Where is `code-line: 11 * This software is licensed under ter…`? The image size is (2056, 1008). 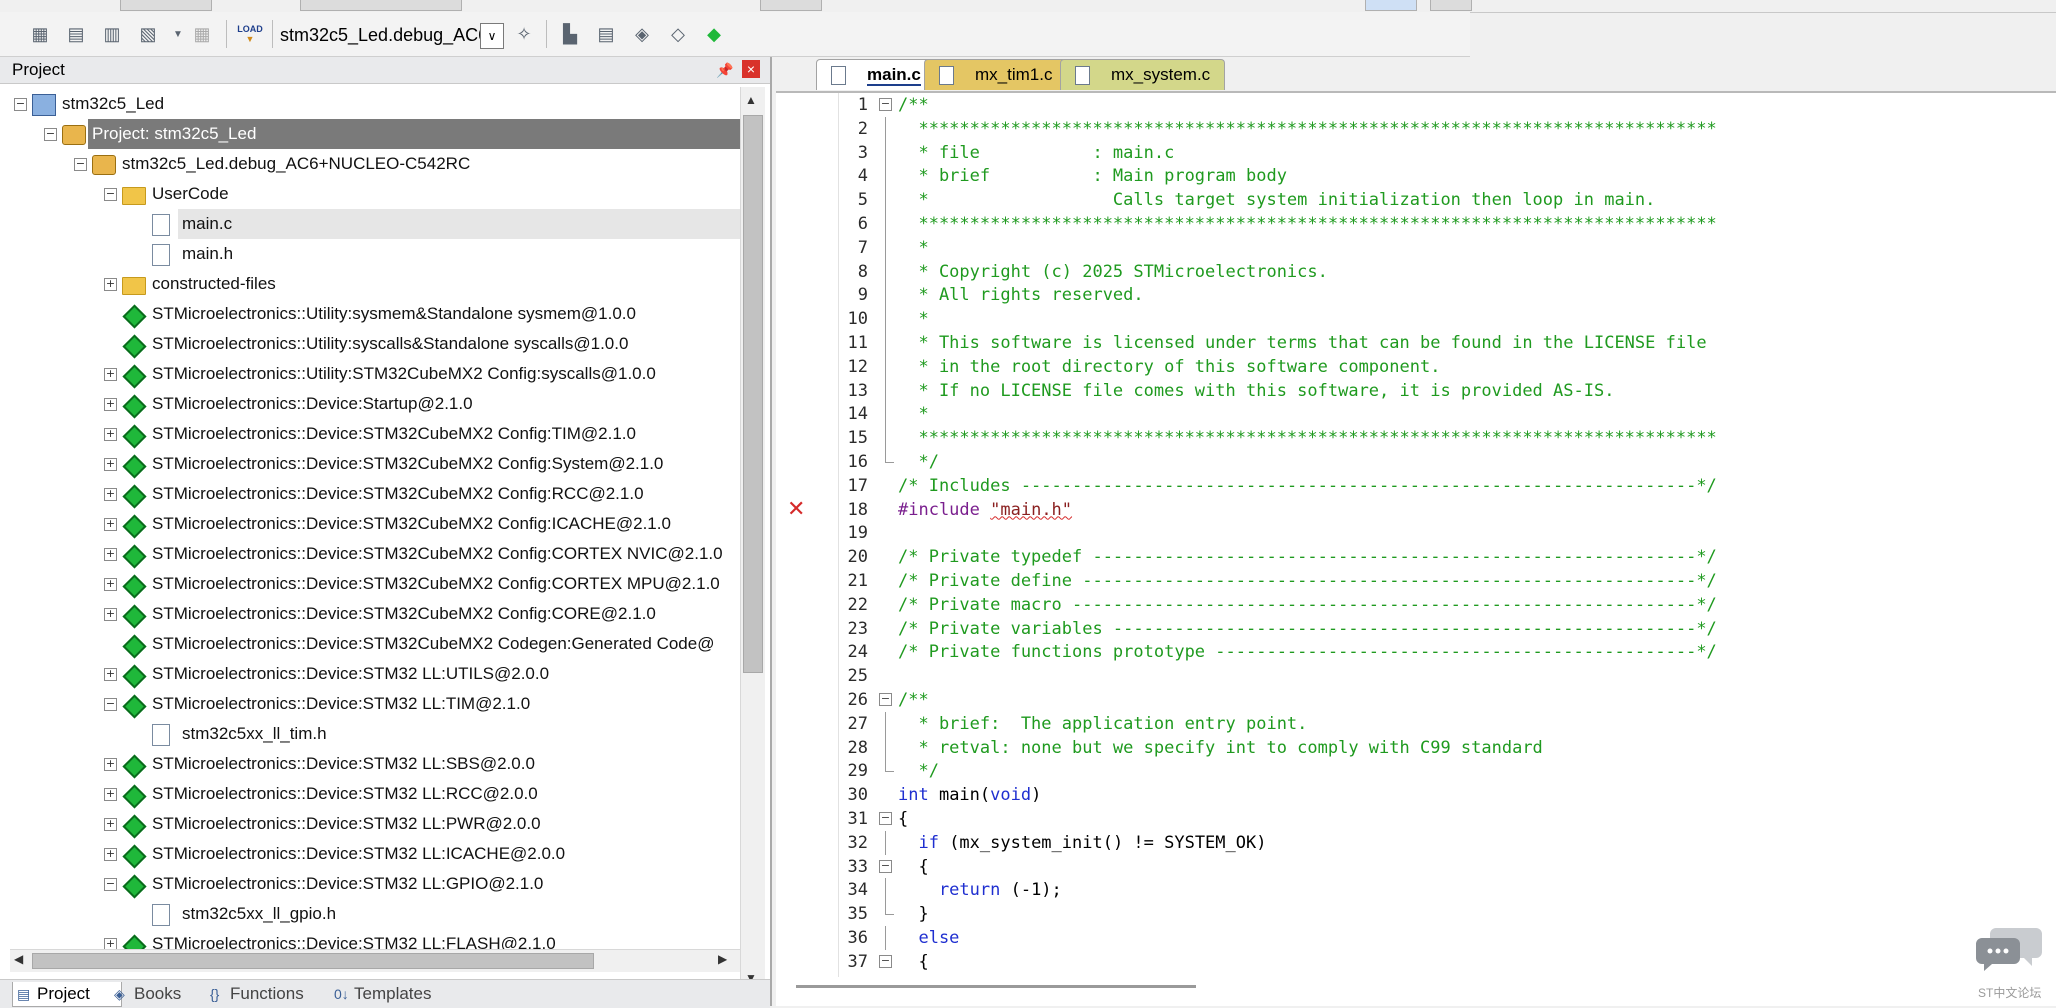
code-line: 11 * This software is licensed under ter… is located at coordinates (1416, 343).